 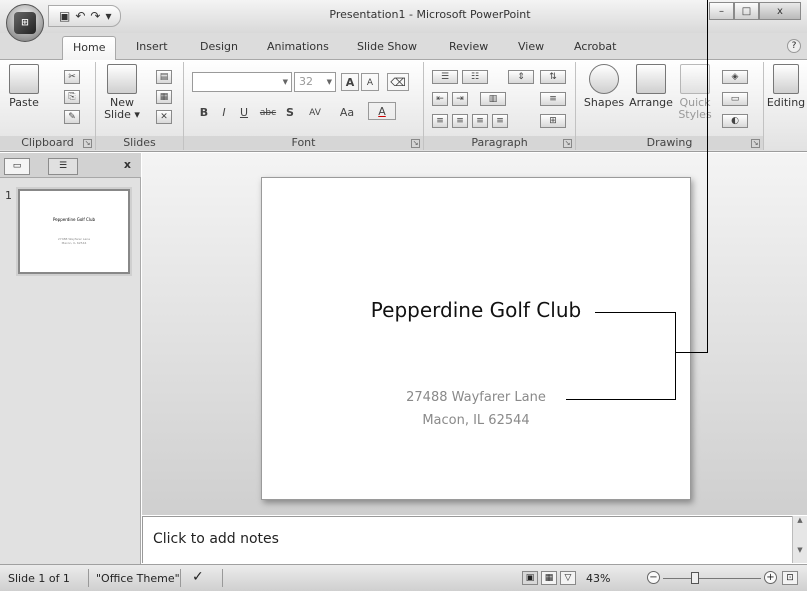 What do you see at coordinates (224, 113) in the screenshot?
I see `italic-button: I` at bounding box center [224, 113].